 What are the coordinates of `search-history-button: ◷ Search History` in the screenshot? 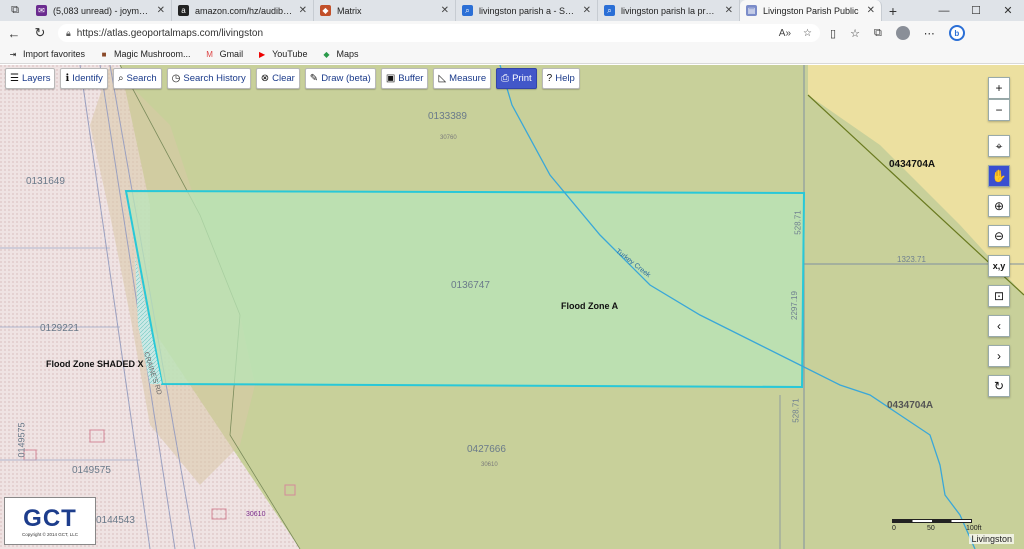 It's located at (208, 78).